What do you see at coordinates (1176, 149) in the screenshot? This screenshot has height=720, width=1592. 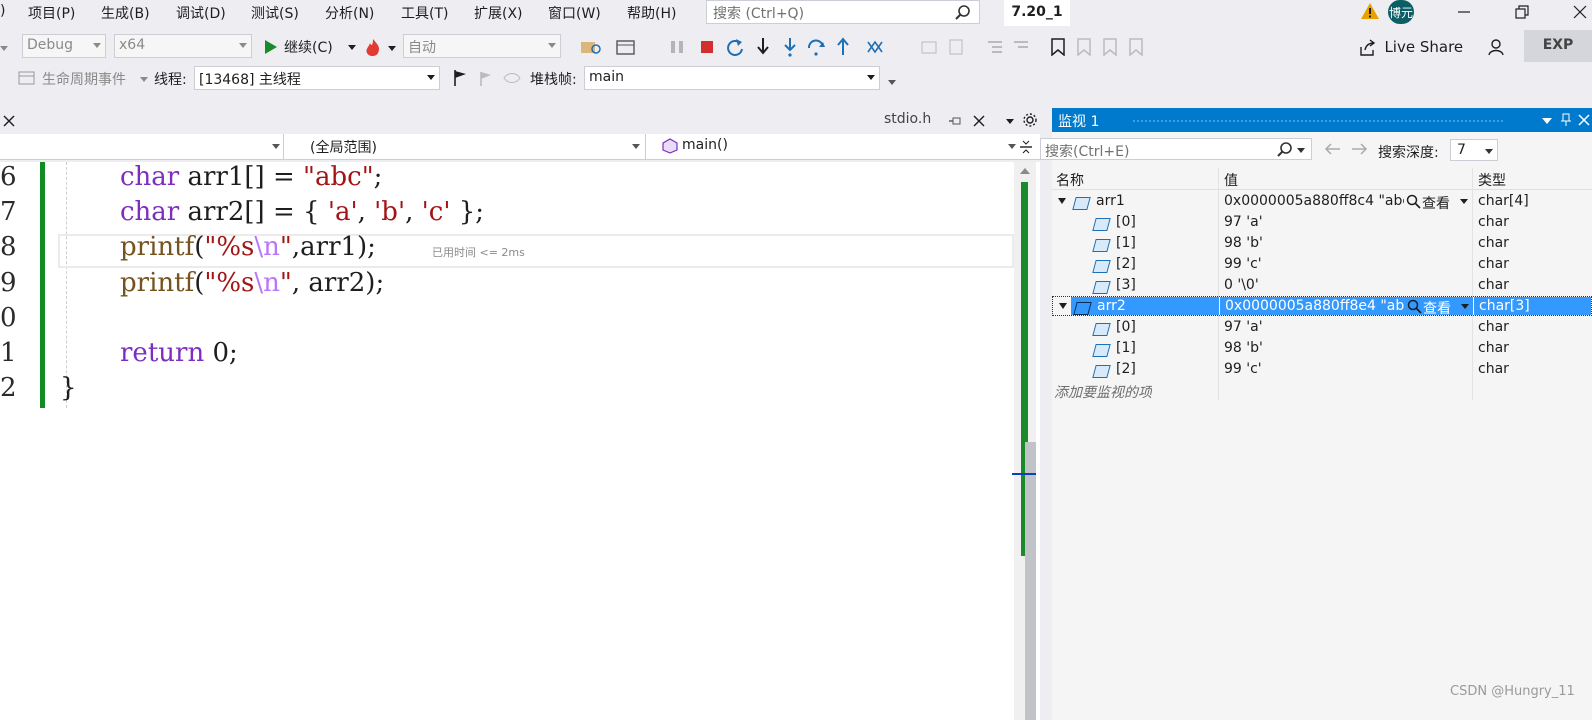 I see `watch-search-input: 搜索(Ctrl+E)` at bounding box center [1176, 149].